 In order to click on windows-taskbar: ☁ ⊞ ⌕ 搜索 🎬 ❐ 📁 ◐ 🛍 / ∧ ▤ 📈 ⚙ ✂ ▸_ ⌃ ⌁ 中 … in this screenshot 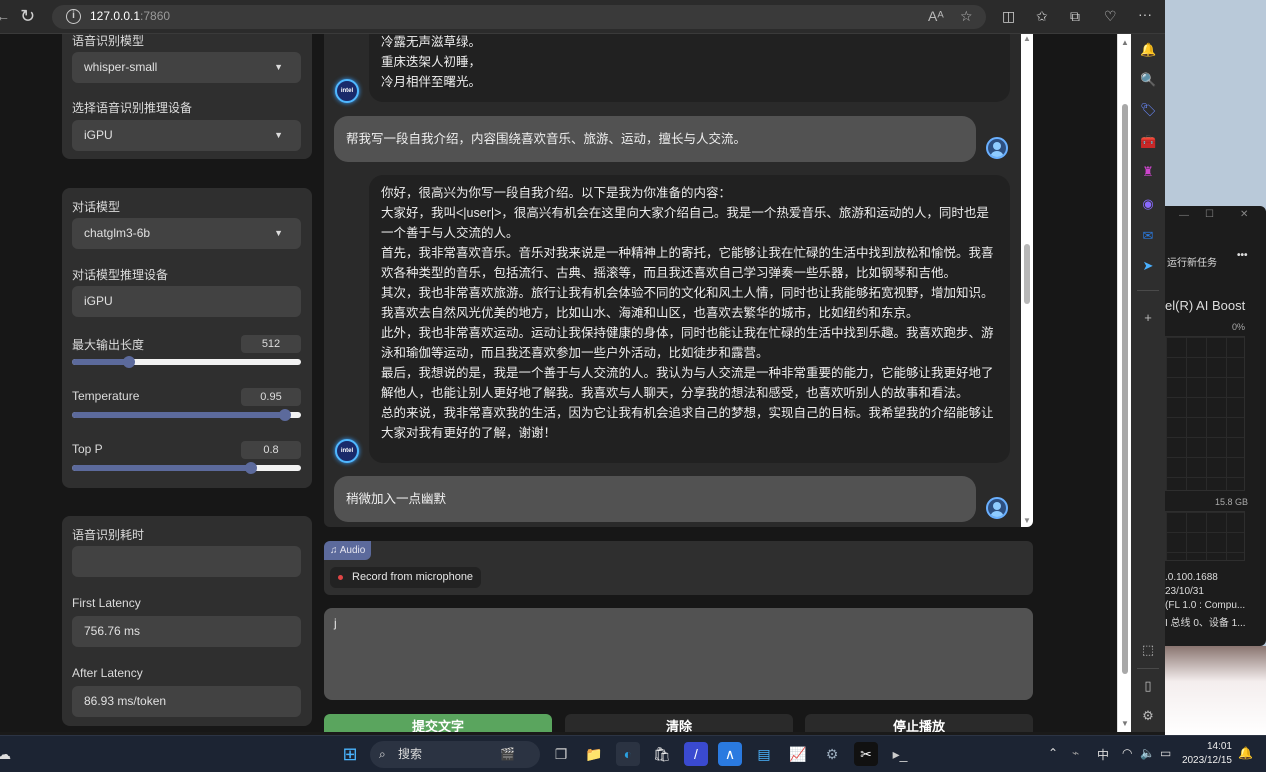, I will do `click(633, 753)`.